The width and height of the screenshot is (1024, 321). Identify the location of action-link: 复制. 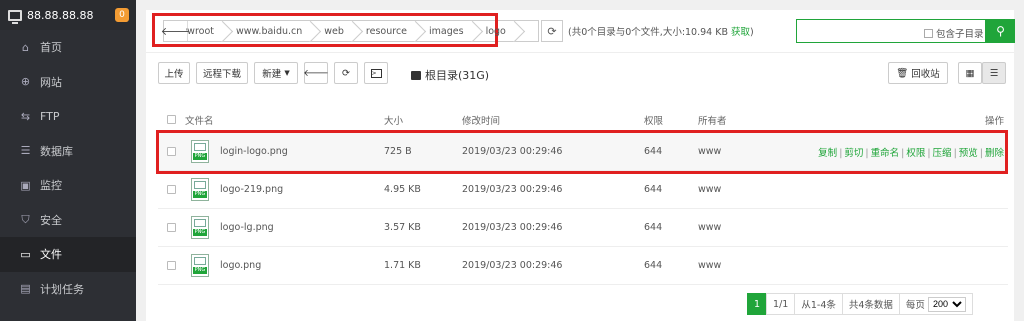
(827, 153).